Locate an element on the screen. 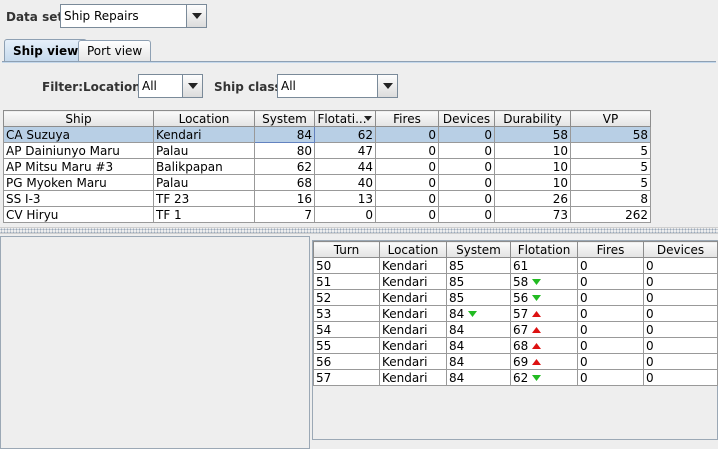 The image size is (718, 449). cell-turn: 52 is located at coordinates (346, 297).